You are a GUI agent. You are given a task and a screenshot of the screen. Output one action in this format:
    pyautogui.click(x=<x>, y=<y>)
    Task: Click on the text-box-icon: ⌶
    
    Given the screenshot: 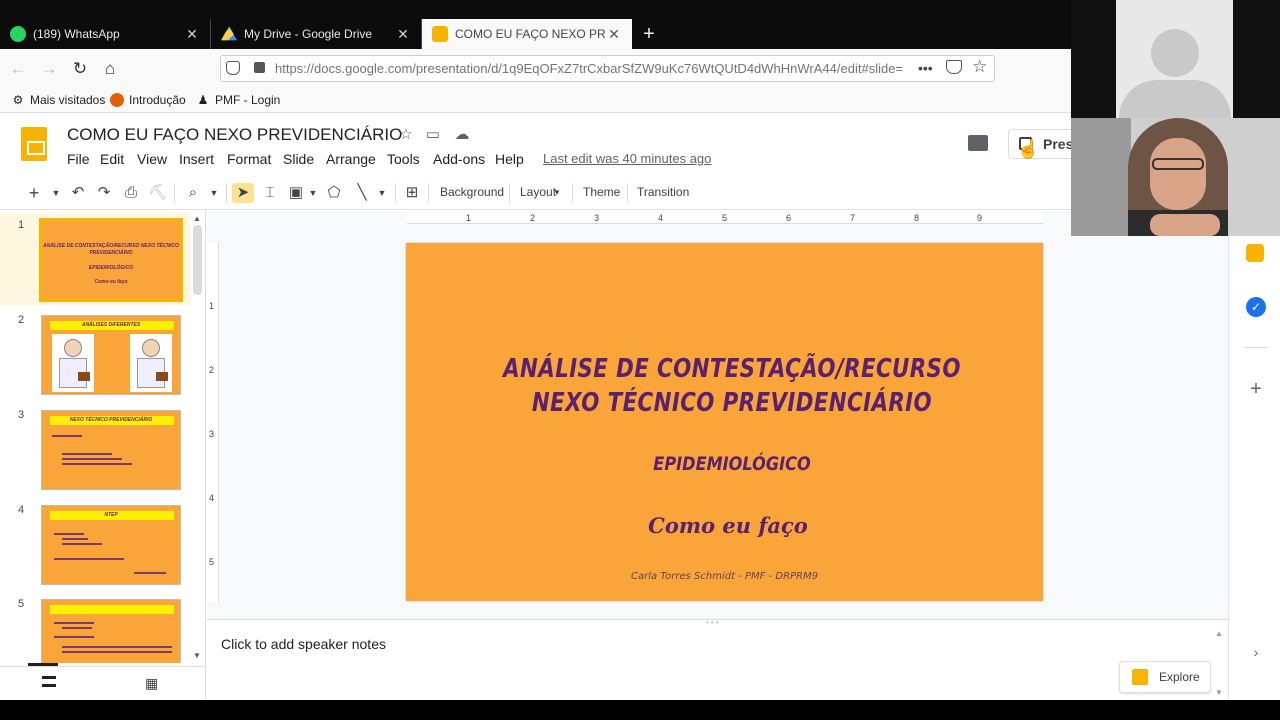 What is the action you would take?
    pyautogui.click(x=270, y=193)
    